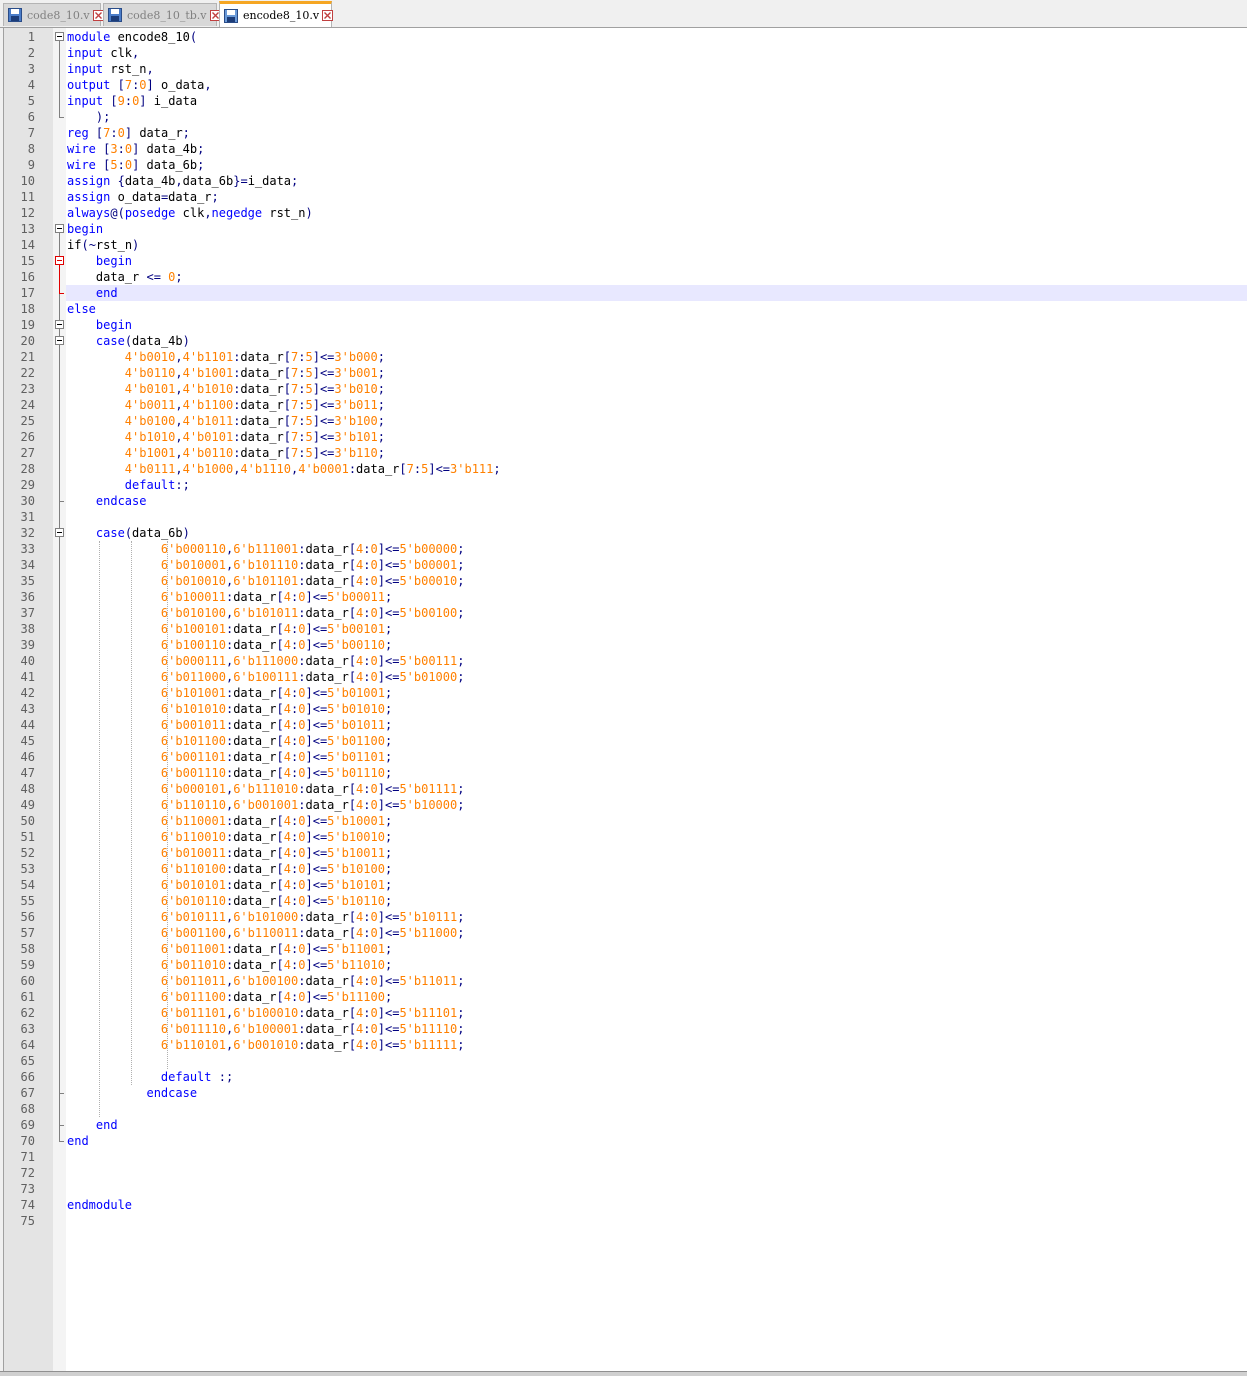 This screenshot has width=1247, height=1376. What do you see at coordinates (27, 549) in the screenshot?
I see `line-number: 33` at bounding box center [27, 549].